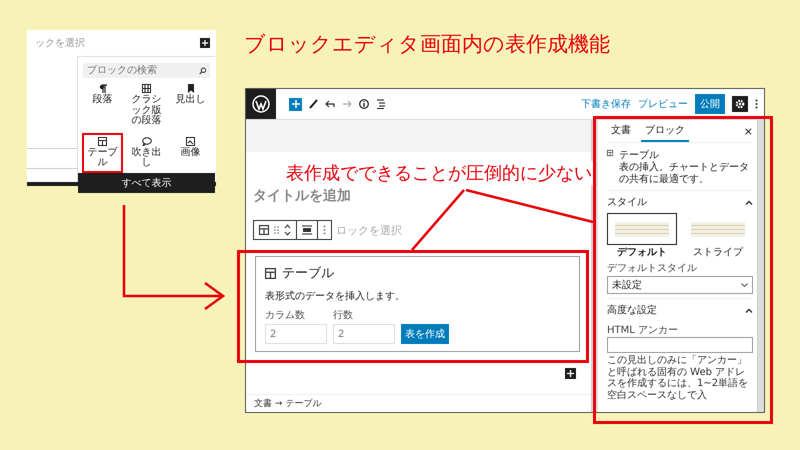 Image resolution: width=800 pixels, height=450 pixels. What do you see at coordinates (381, 104) in the screenshot?
I see `list-icon` at bounding box center [381, 104].